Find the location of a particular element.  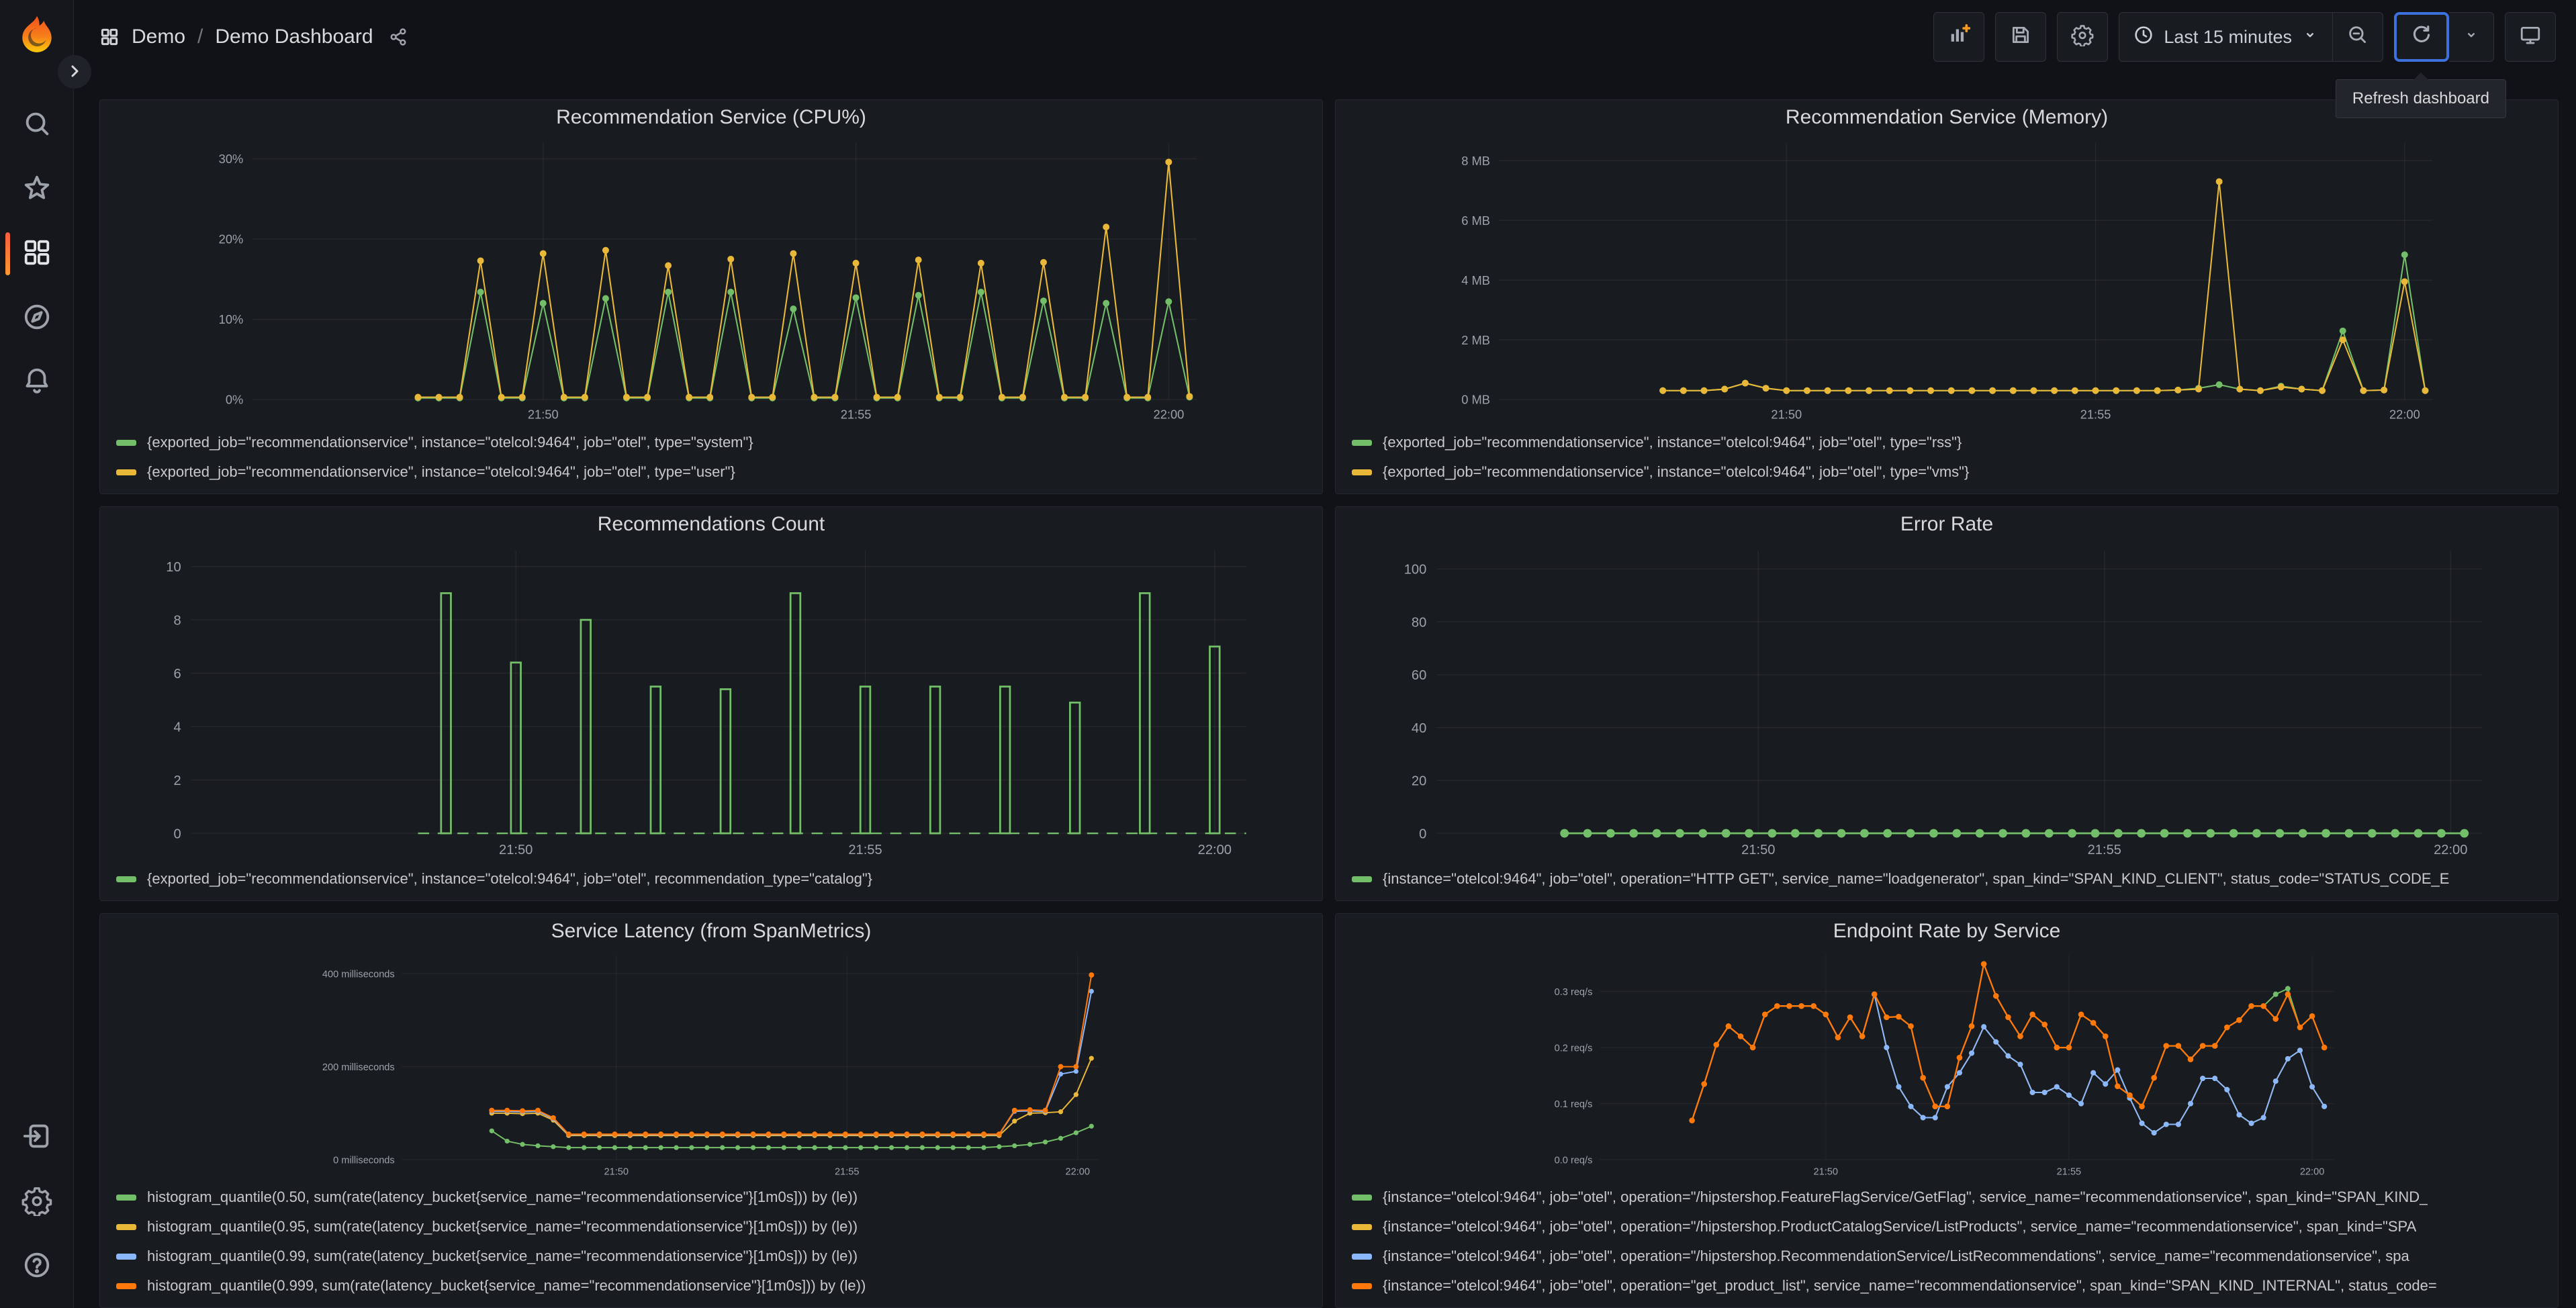

panel-header: Service Latency (from SpanMetrics) is located at coordinates (711, 931).